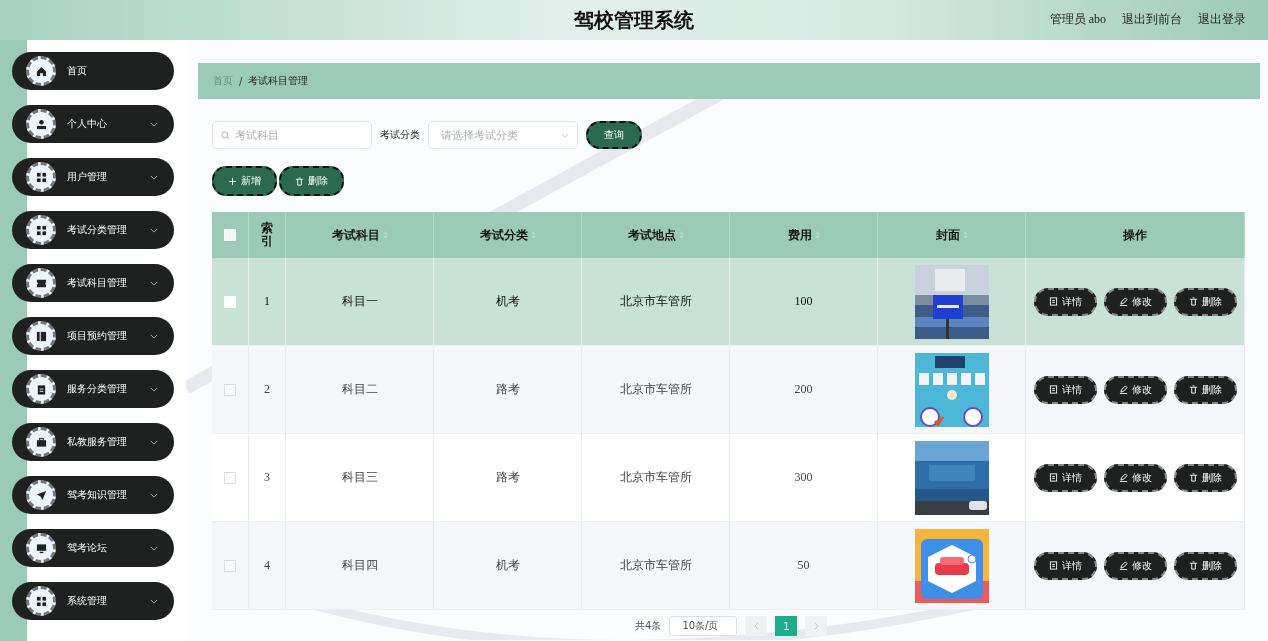 This screenshot has height=641, width=1268. Describe the element at coordinates (400, 135) in the screenshot. I see `field-label: 考试分类` at that location.